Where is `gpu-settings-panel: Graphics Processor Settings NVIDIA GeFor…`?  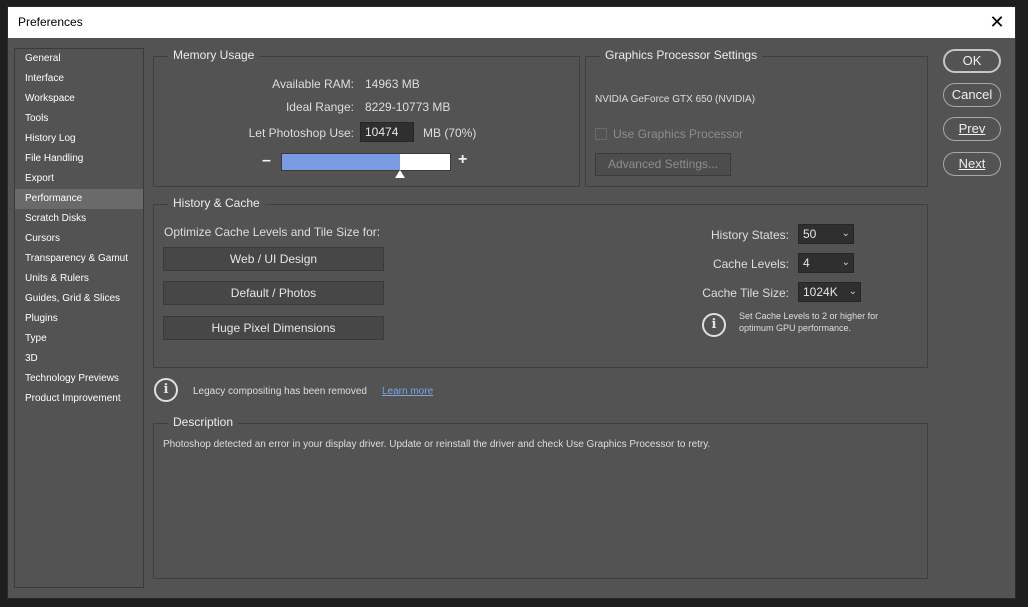
gpu-settings-panel: Graphics Processor Settings NVIDIA GeFor… is located at coordinates (756, 117).